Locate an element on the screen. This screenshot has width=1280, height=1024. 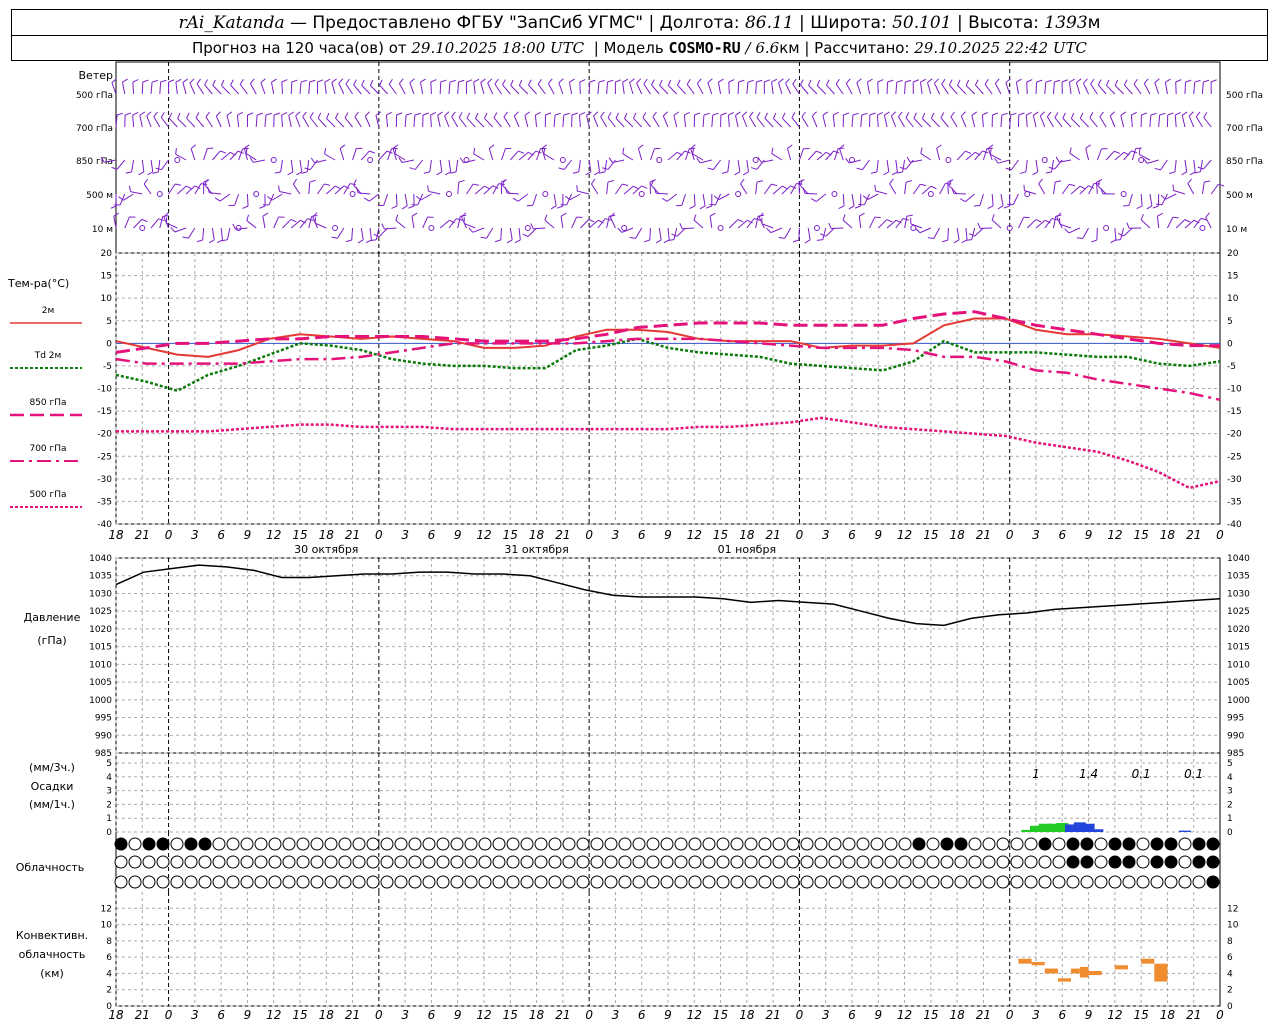
precip-total-label: 0.1 is located at coordinates (1193, 774).